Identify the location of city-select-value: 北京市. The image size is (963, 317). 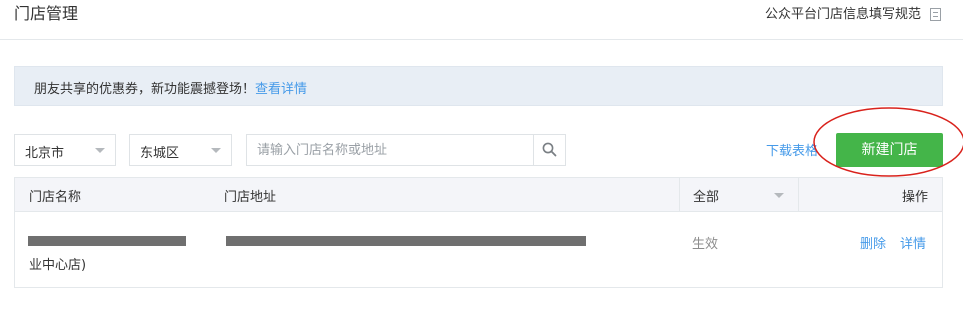
(45, 153).